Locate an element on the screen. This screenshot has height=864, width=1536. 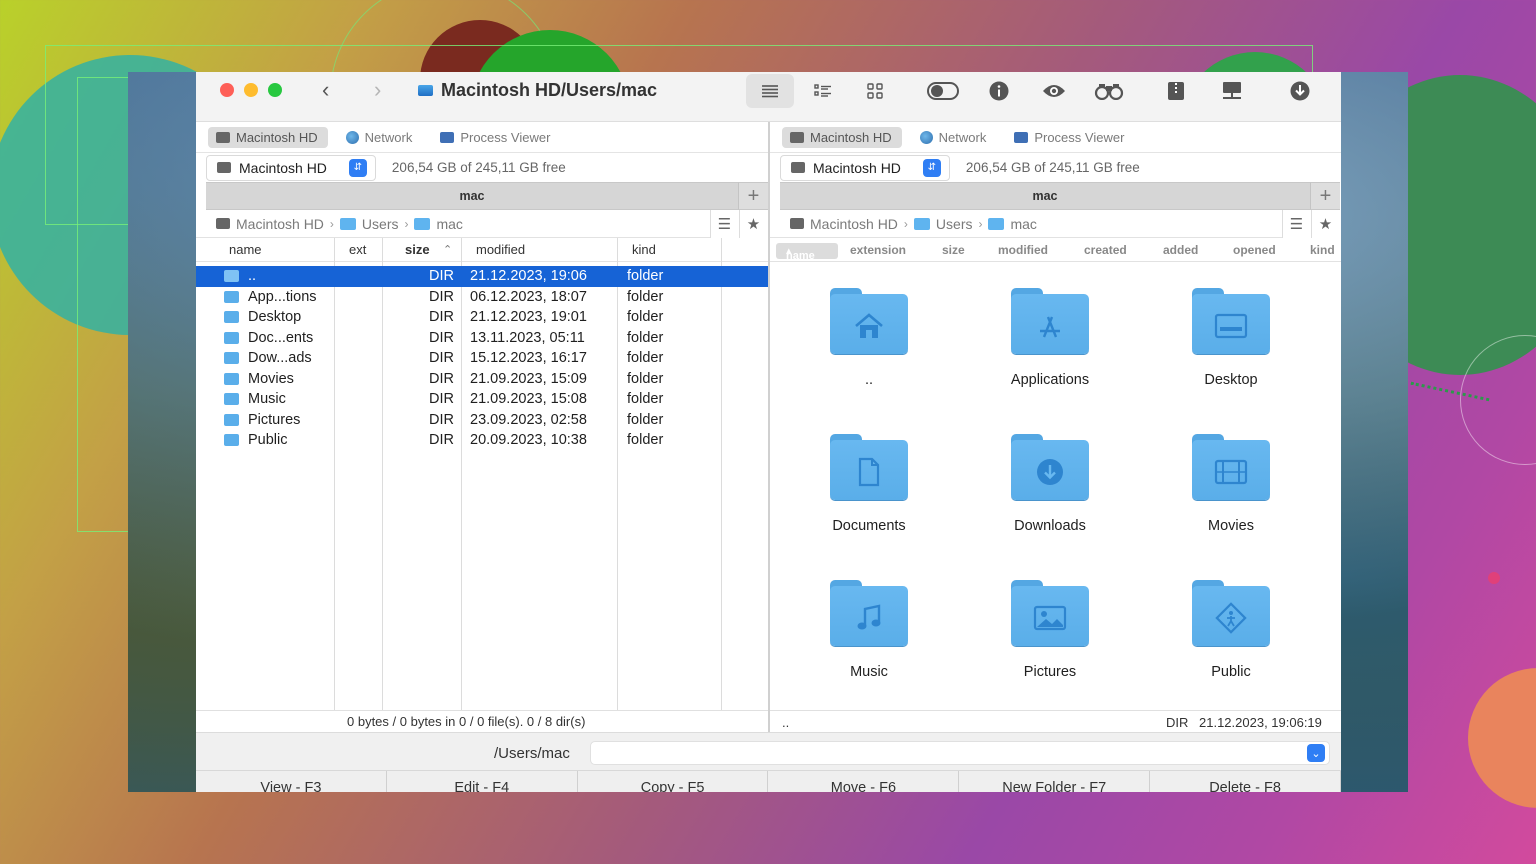
right-panel-title: mac is located at coordinates (1045, 196).